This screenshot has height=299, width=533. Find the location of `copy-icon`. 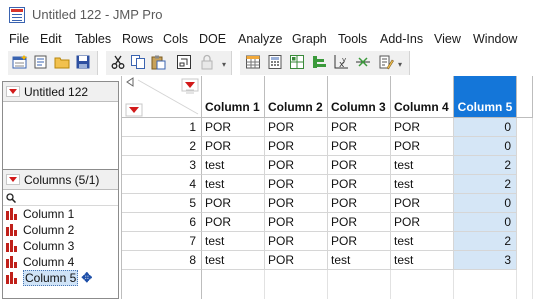

copy-icon is located at coordinates (138, 62).